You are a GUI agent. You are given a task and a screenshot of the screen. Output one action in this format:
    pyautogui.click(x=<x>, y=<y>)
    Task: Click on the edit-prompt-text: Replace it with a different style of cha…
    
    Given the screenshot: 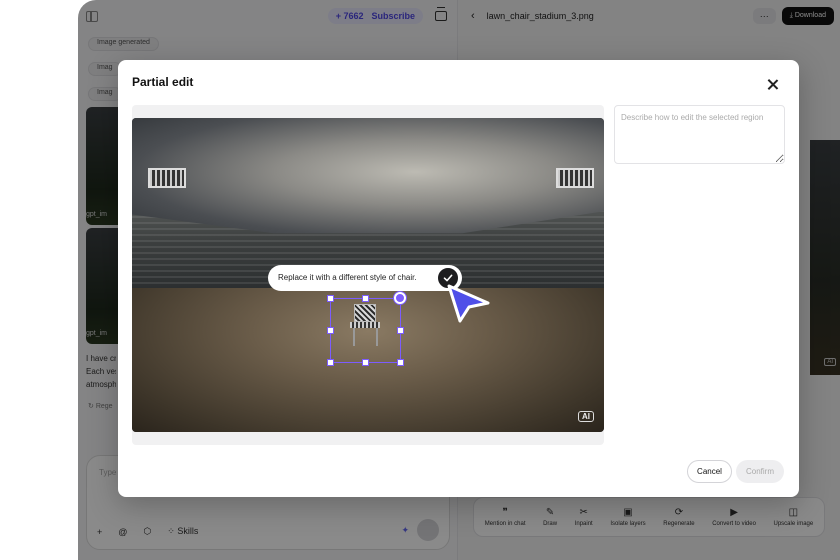 What is the action you would take?
    pyautogui.click(x=347, y=277)
    